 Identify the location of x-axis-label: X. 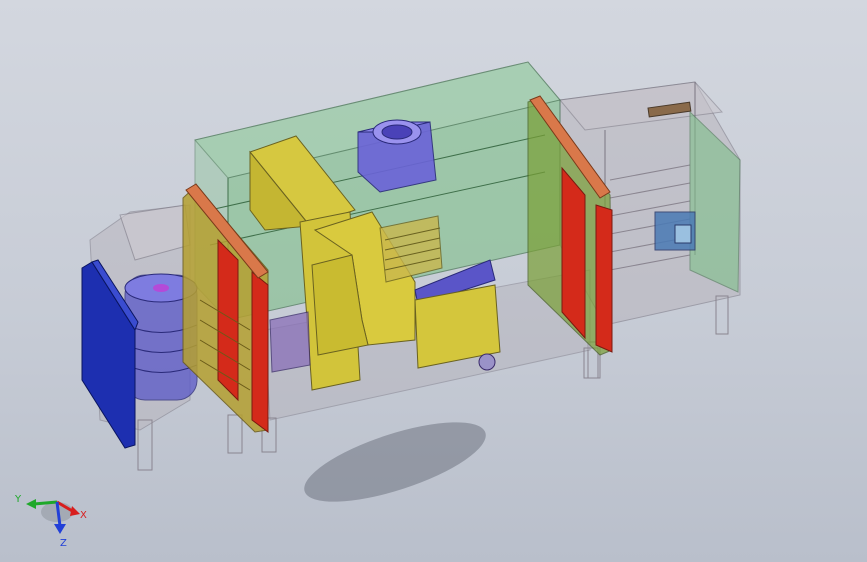
(83, 515).